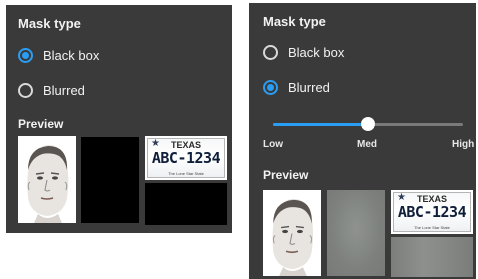 The height and width of the screenshot is (279, 478). What do you see at coordinates (320, 124) in the screenshot?
I see `slider-fill` at bounding box center [320, 124].